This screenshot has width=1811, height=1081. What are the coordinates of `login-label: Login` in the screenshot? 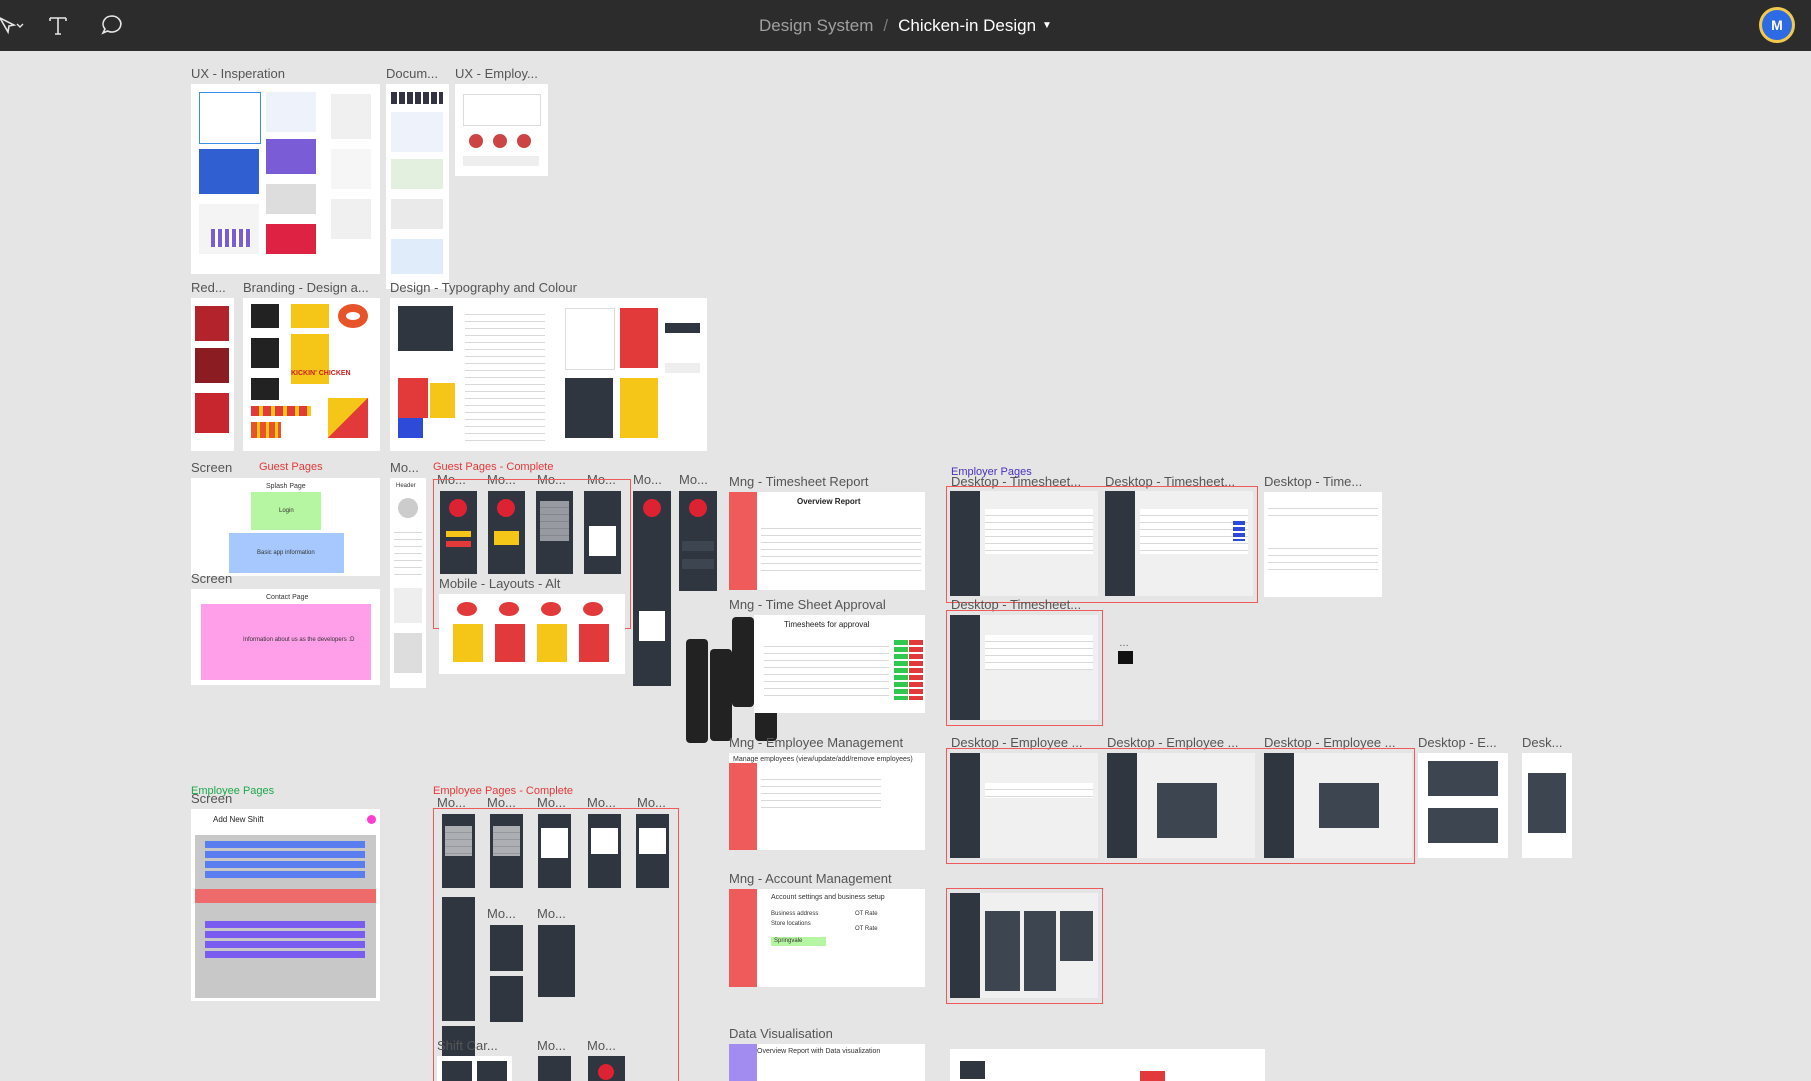 It's located at (286, 511).